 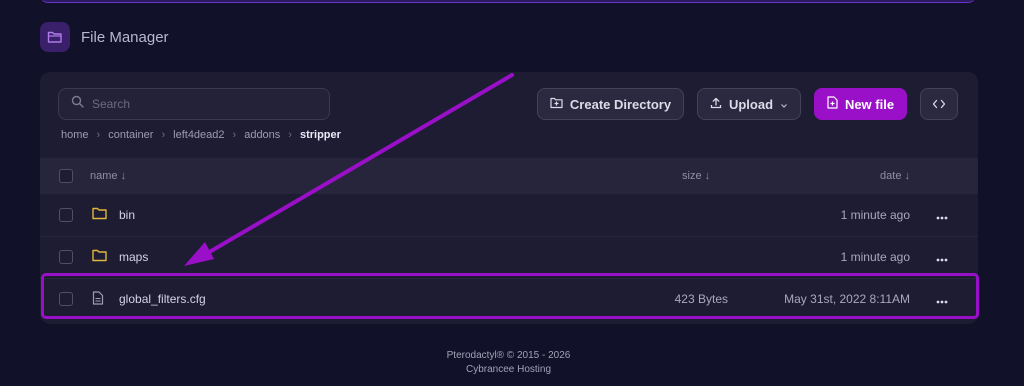 What do you see at coordinates (508, 355) in the screenshot?
I see `footer-copyright: Pterodactyl® © 2015 - 2026` at bounding box center [508, 355].